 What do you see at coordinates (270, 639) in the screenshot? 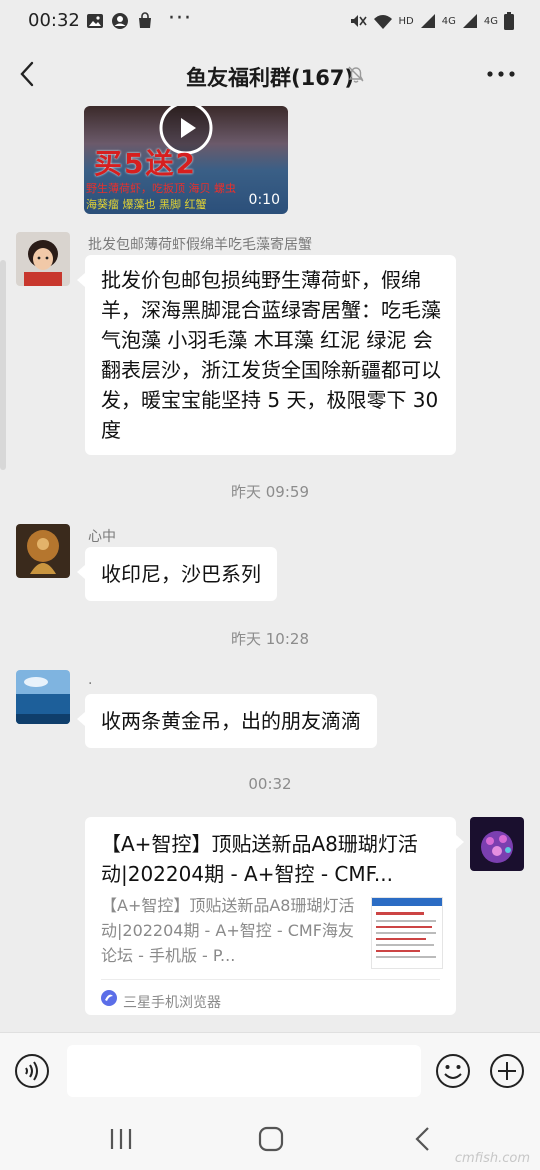
I see `timestamp: 昨天 10:28` at bounding box center [270, 639].